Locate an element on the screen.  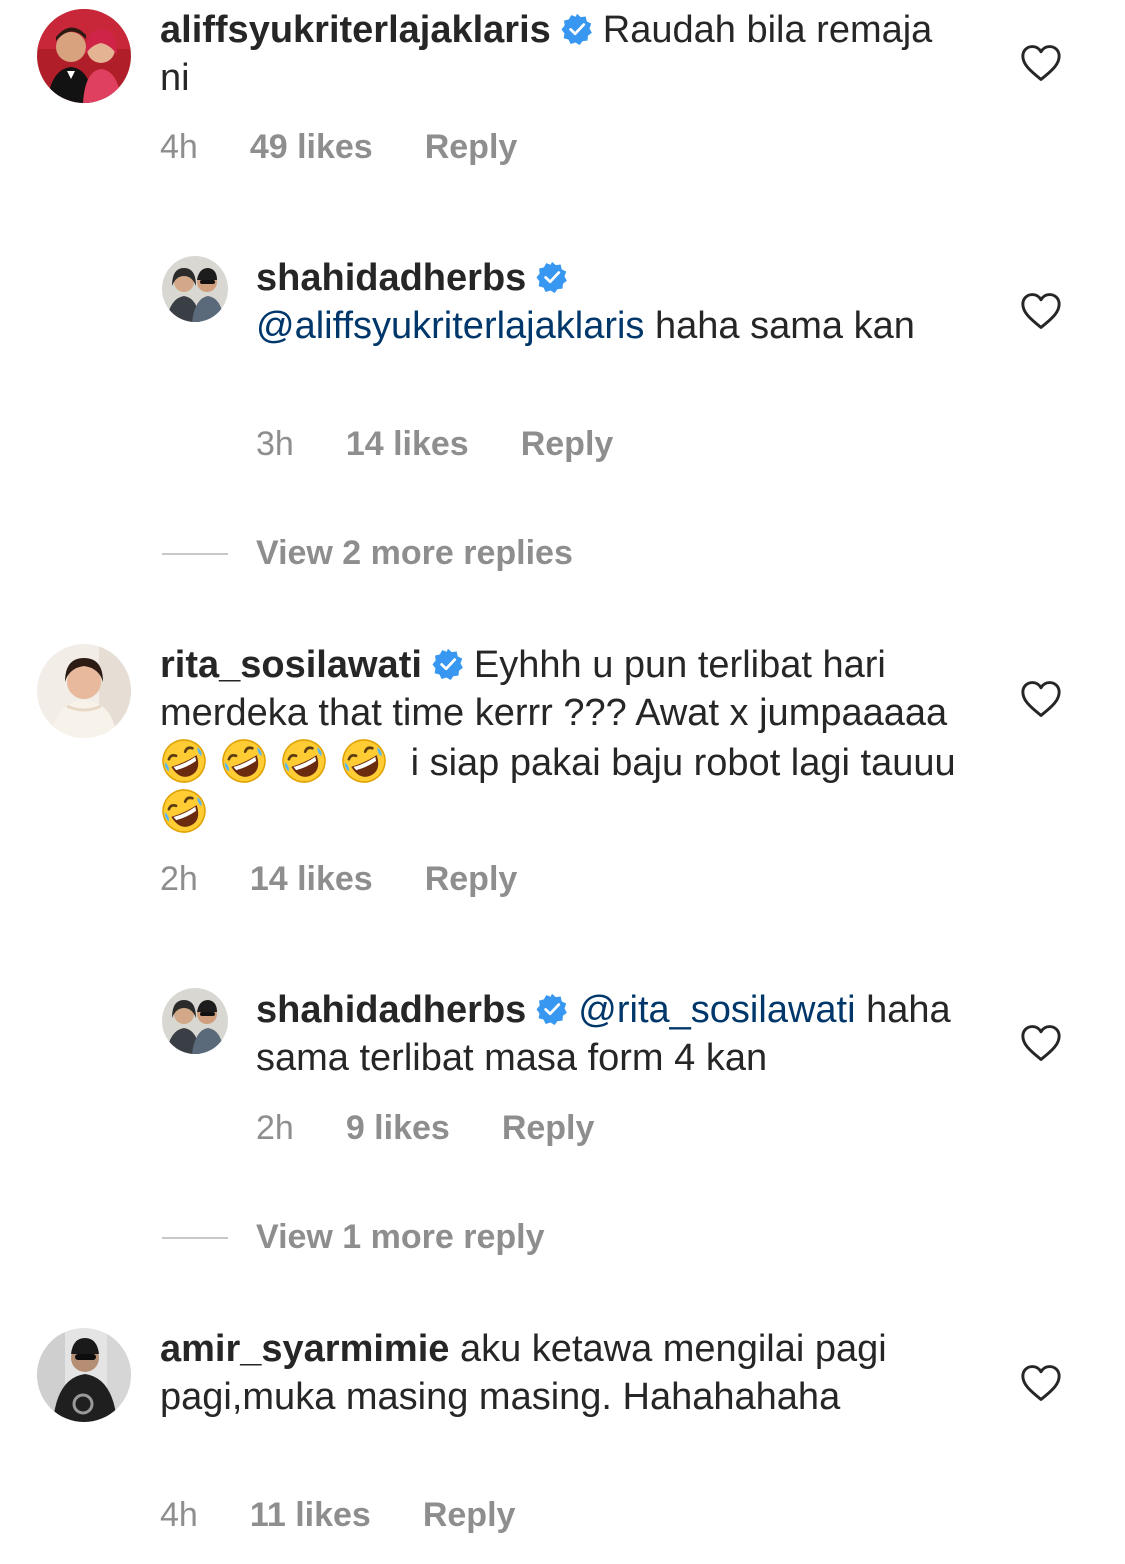
username: amir_syarmimie is located at coordinates (304, 1349).